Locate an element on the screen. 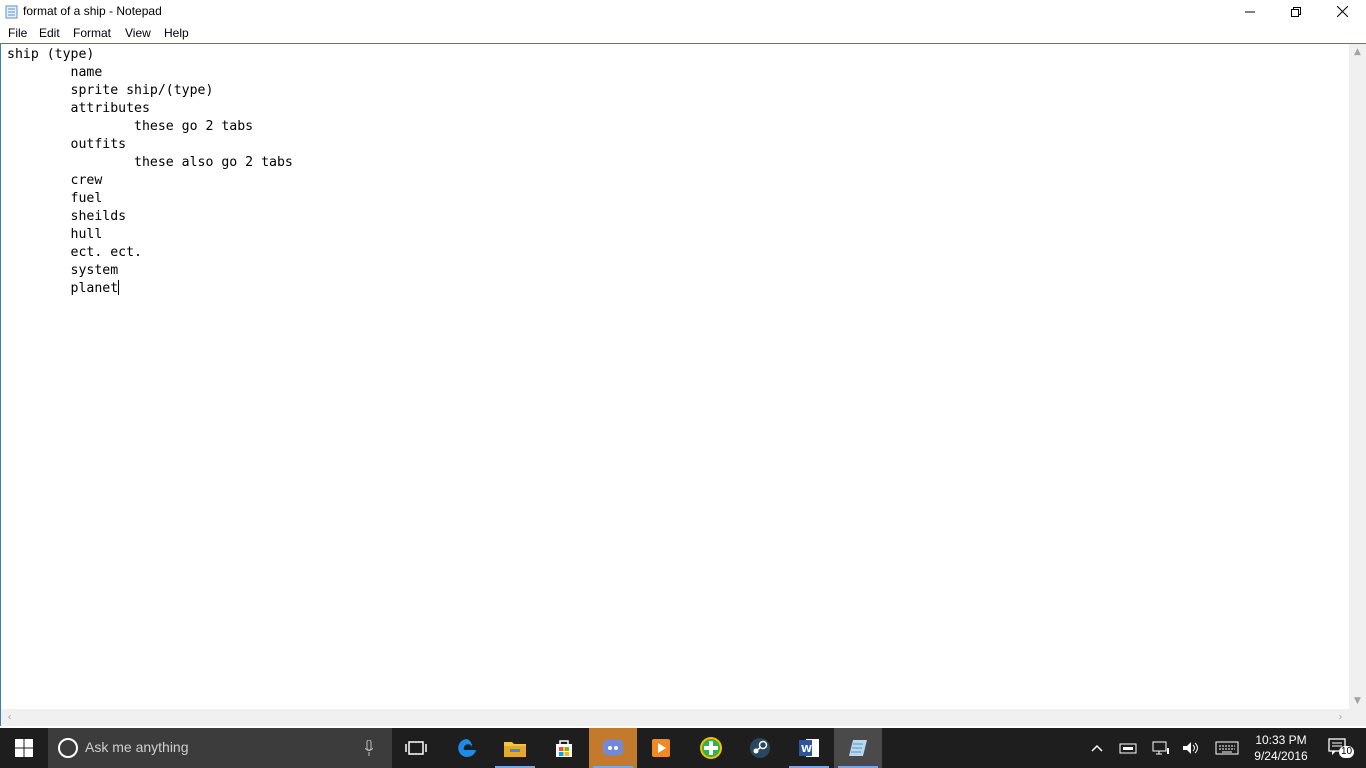 This screenshot has height=768, width=1366. menu-format: Format is located at coordinates (92, 33).